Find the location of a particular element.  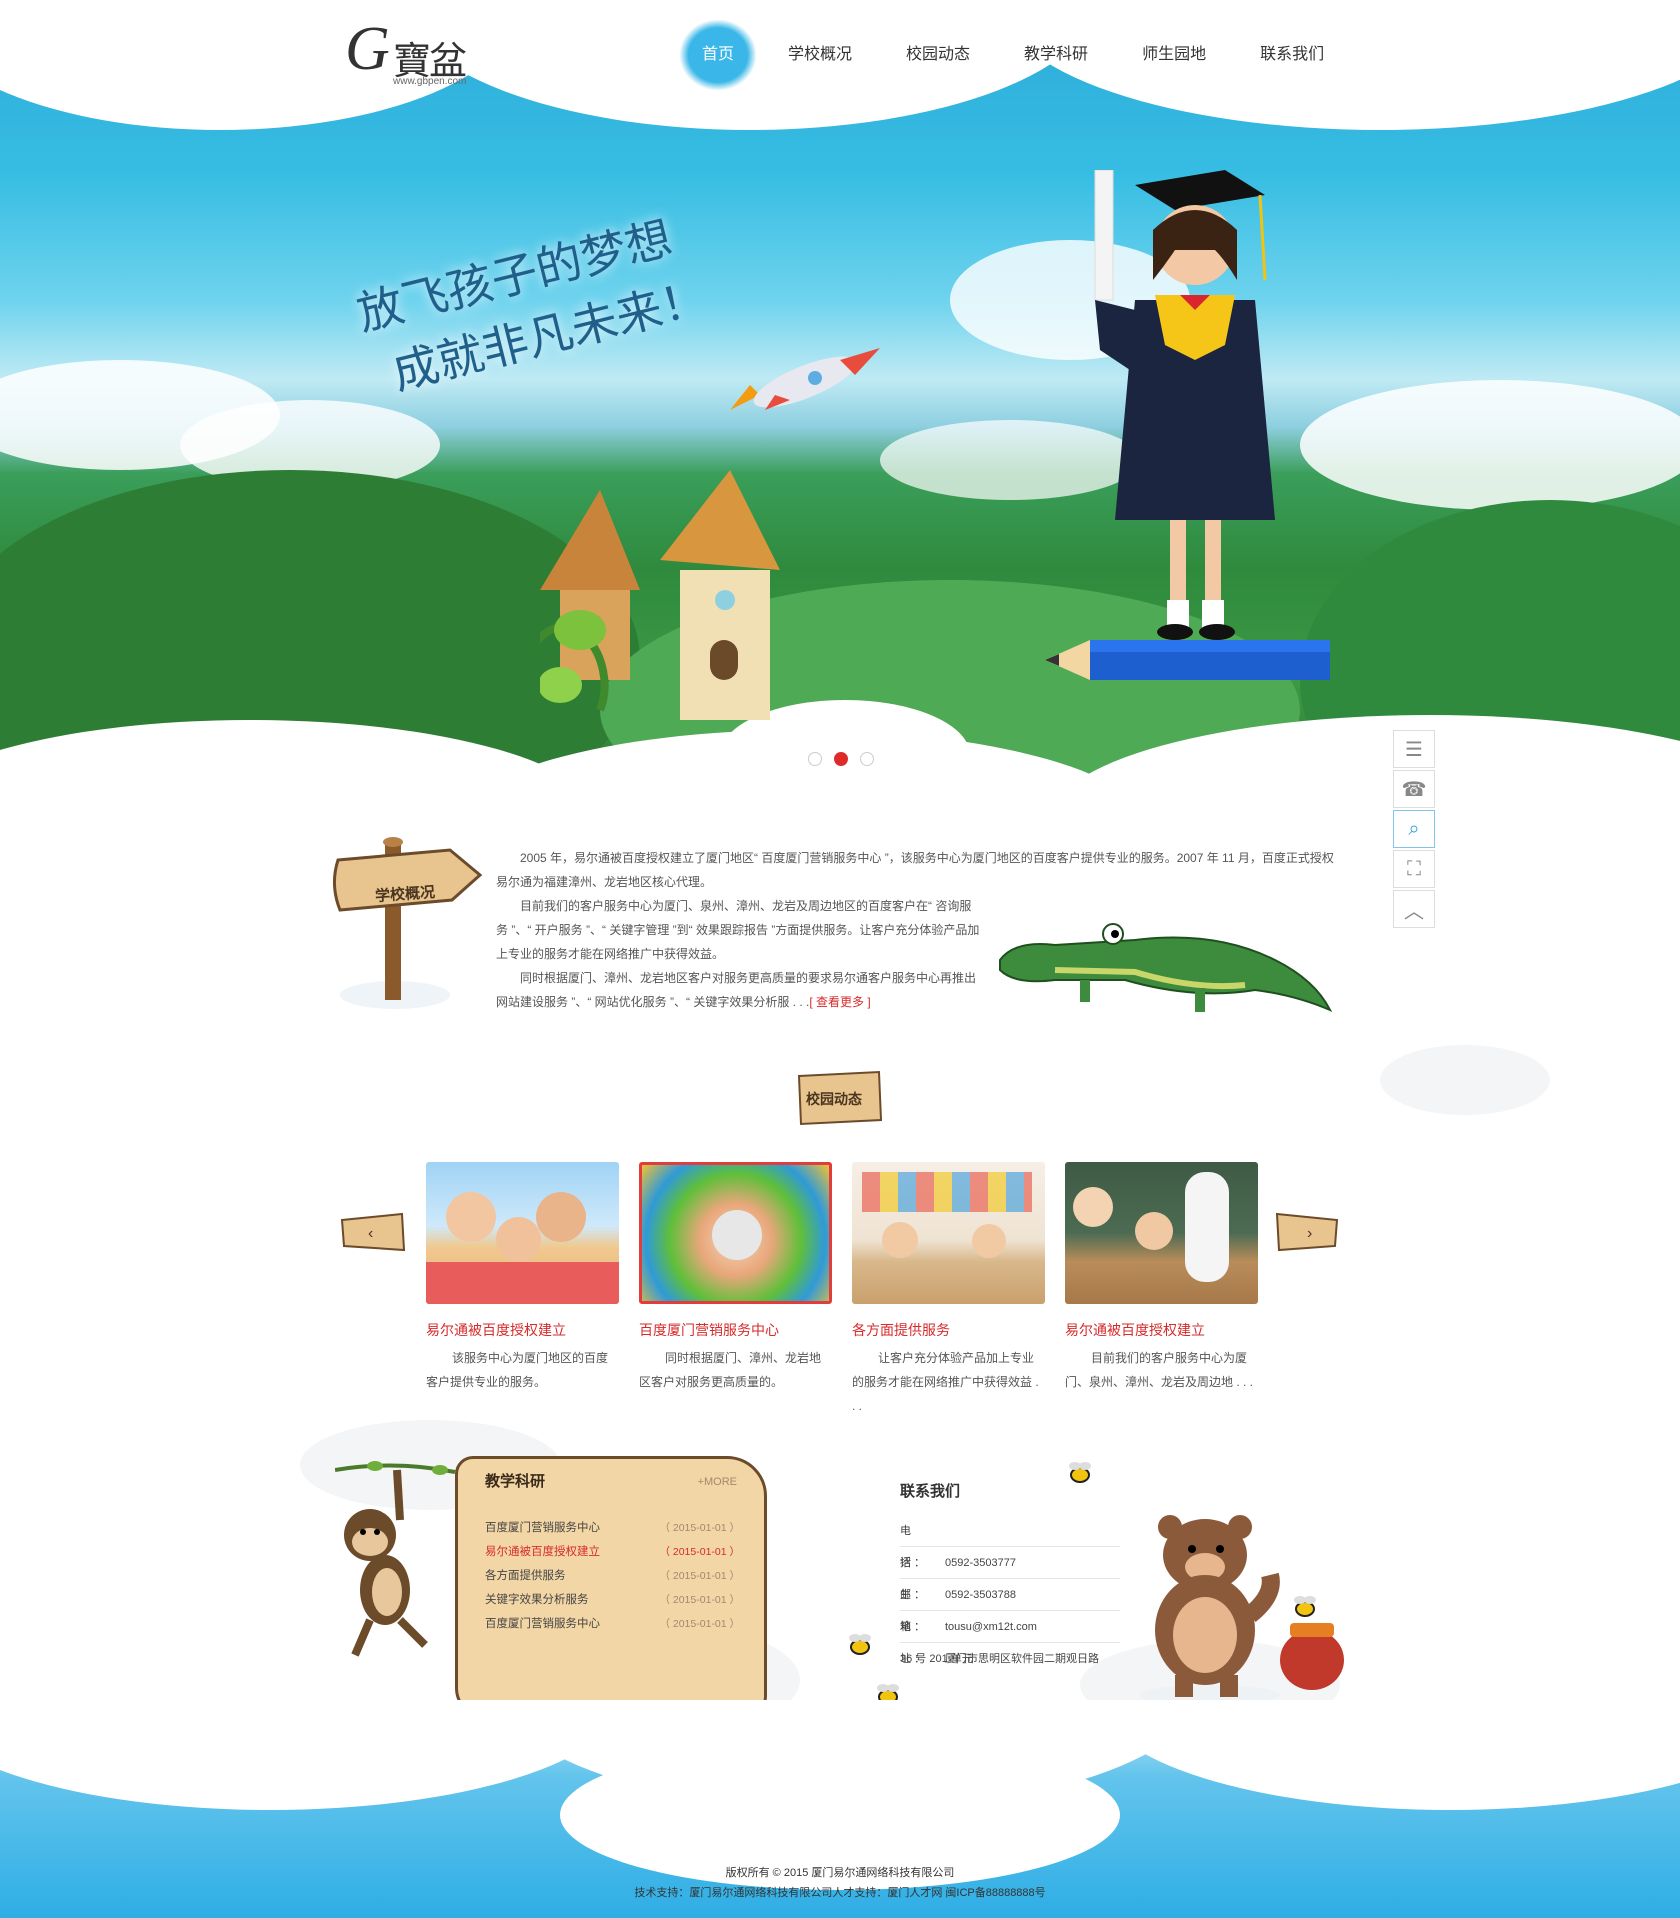

scan-icon: ⛶ is located at coordinates (1414, 869).